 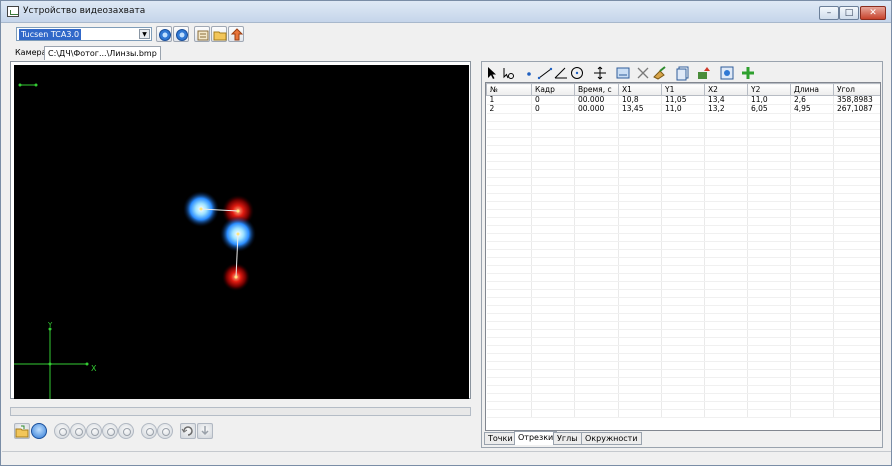 What do you see at coordinates (219, 34) in the screenshot?
I see `folder-button` at bounding box center [219, 34].